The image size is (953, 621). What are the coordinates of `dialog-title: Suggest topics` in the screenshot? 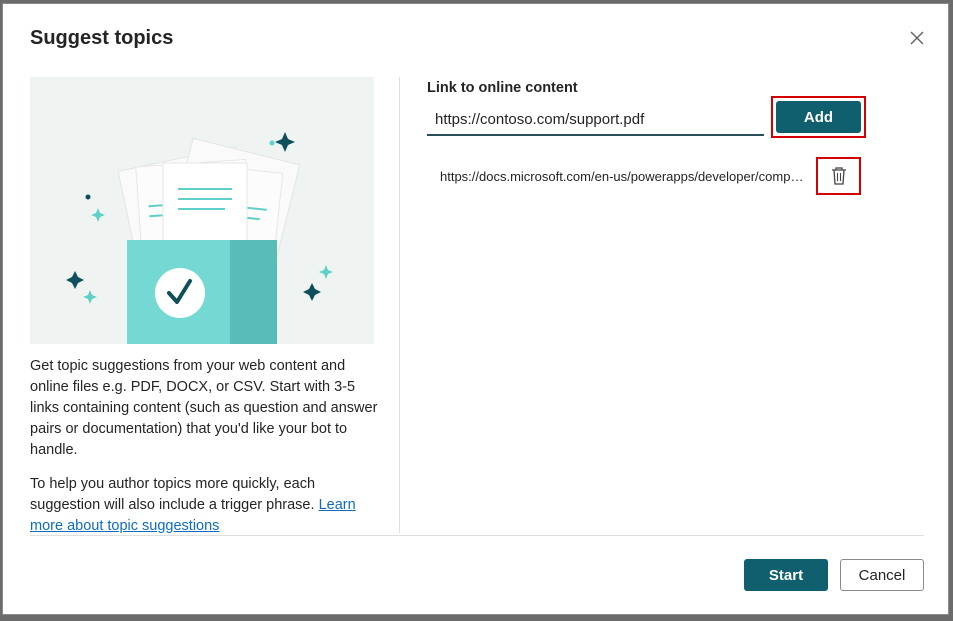 It's located at (102, 38).